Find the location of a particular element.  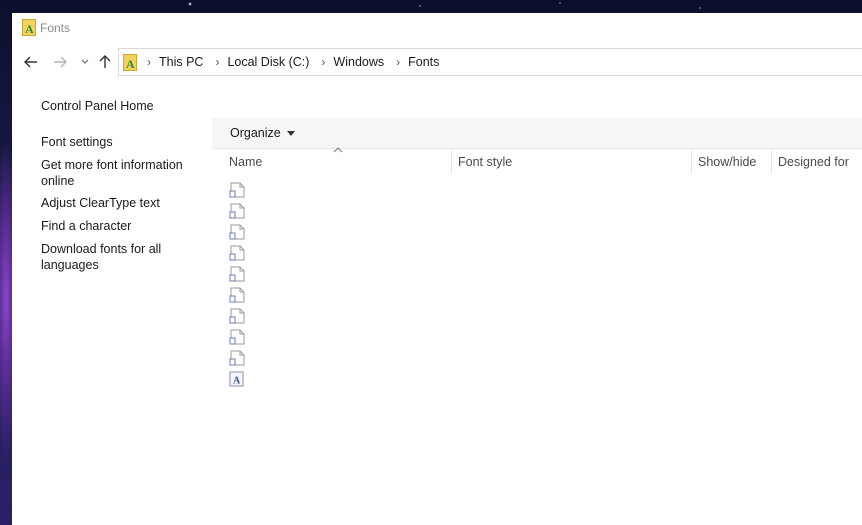

column-header-font-style: Font style is located at coordinates (485, 162).